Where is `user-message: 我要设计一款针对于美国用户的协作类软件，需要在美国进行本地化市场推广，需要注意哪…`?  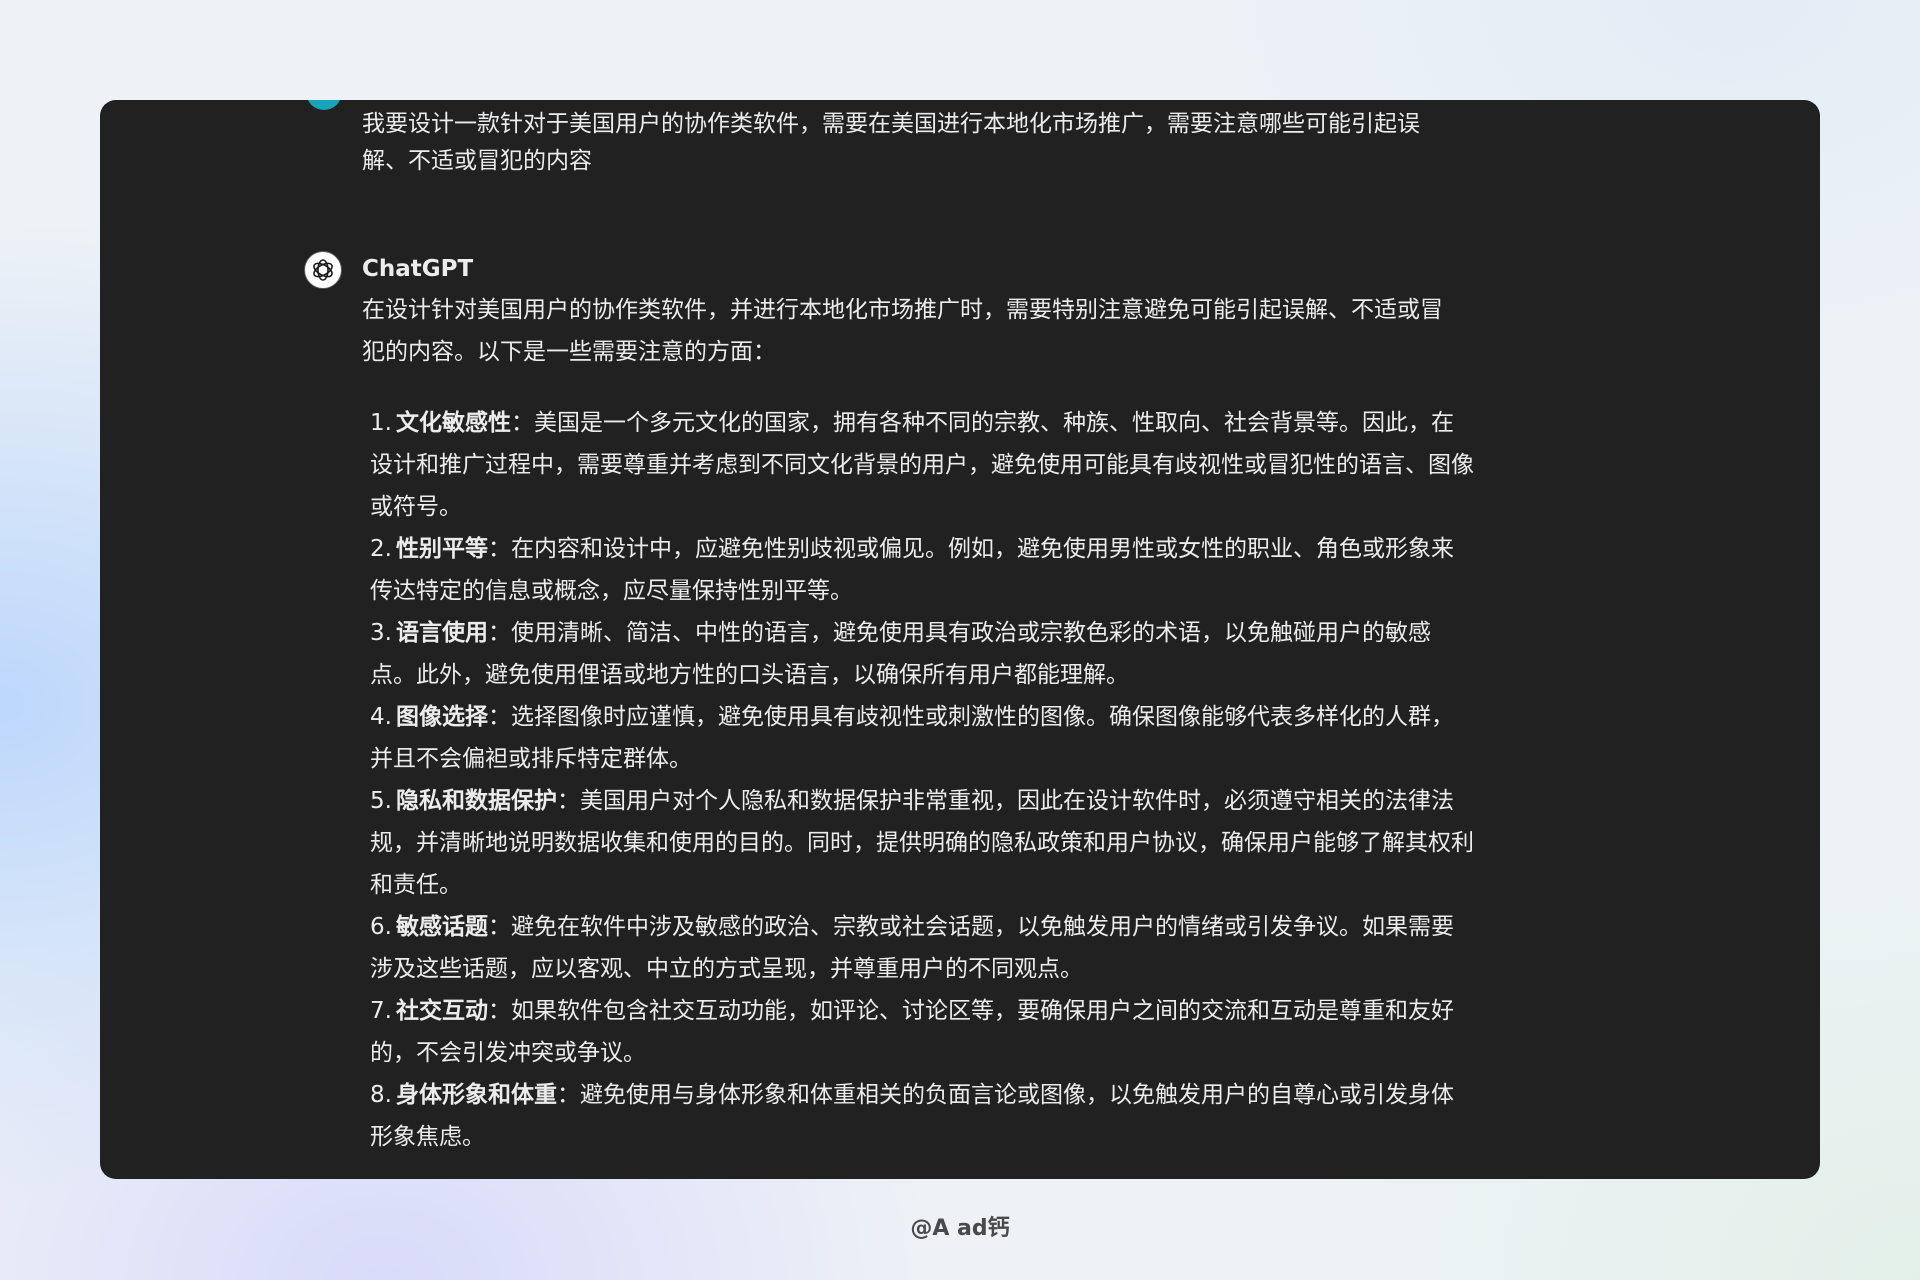 user-message: 我要设计一款针对于美国用户的协作类软件，需要在美国进行本地化市场推广，需要注意哪… is located at coordinates (891, 142).